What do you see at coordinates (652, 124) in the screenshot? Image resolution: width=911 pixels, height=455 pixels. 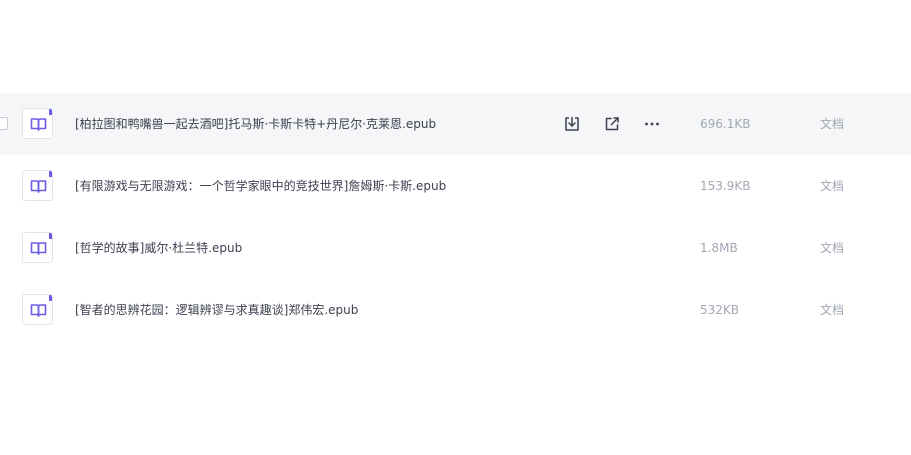 I see `more-icon` at bounding box center [652, 124].